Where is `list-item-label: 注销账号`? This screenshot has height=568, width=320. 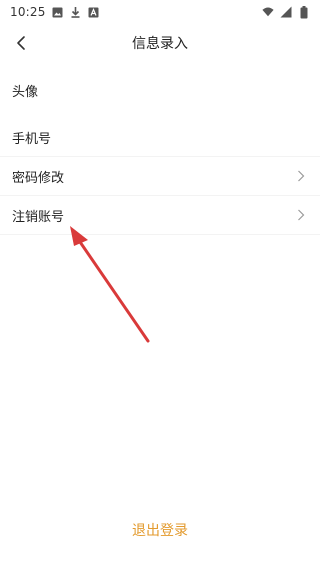
list-item-label: 注销账号 is located at coordinates (38, 217).